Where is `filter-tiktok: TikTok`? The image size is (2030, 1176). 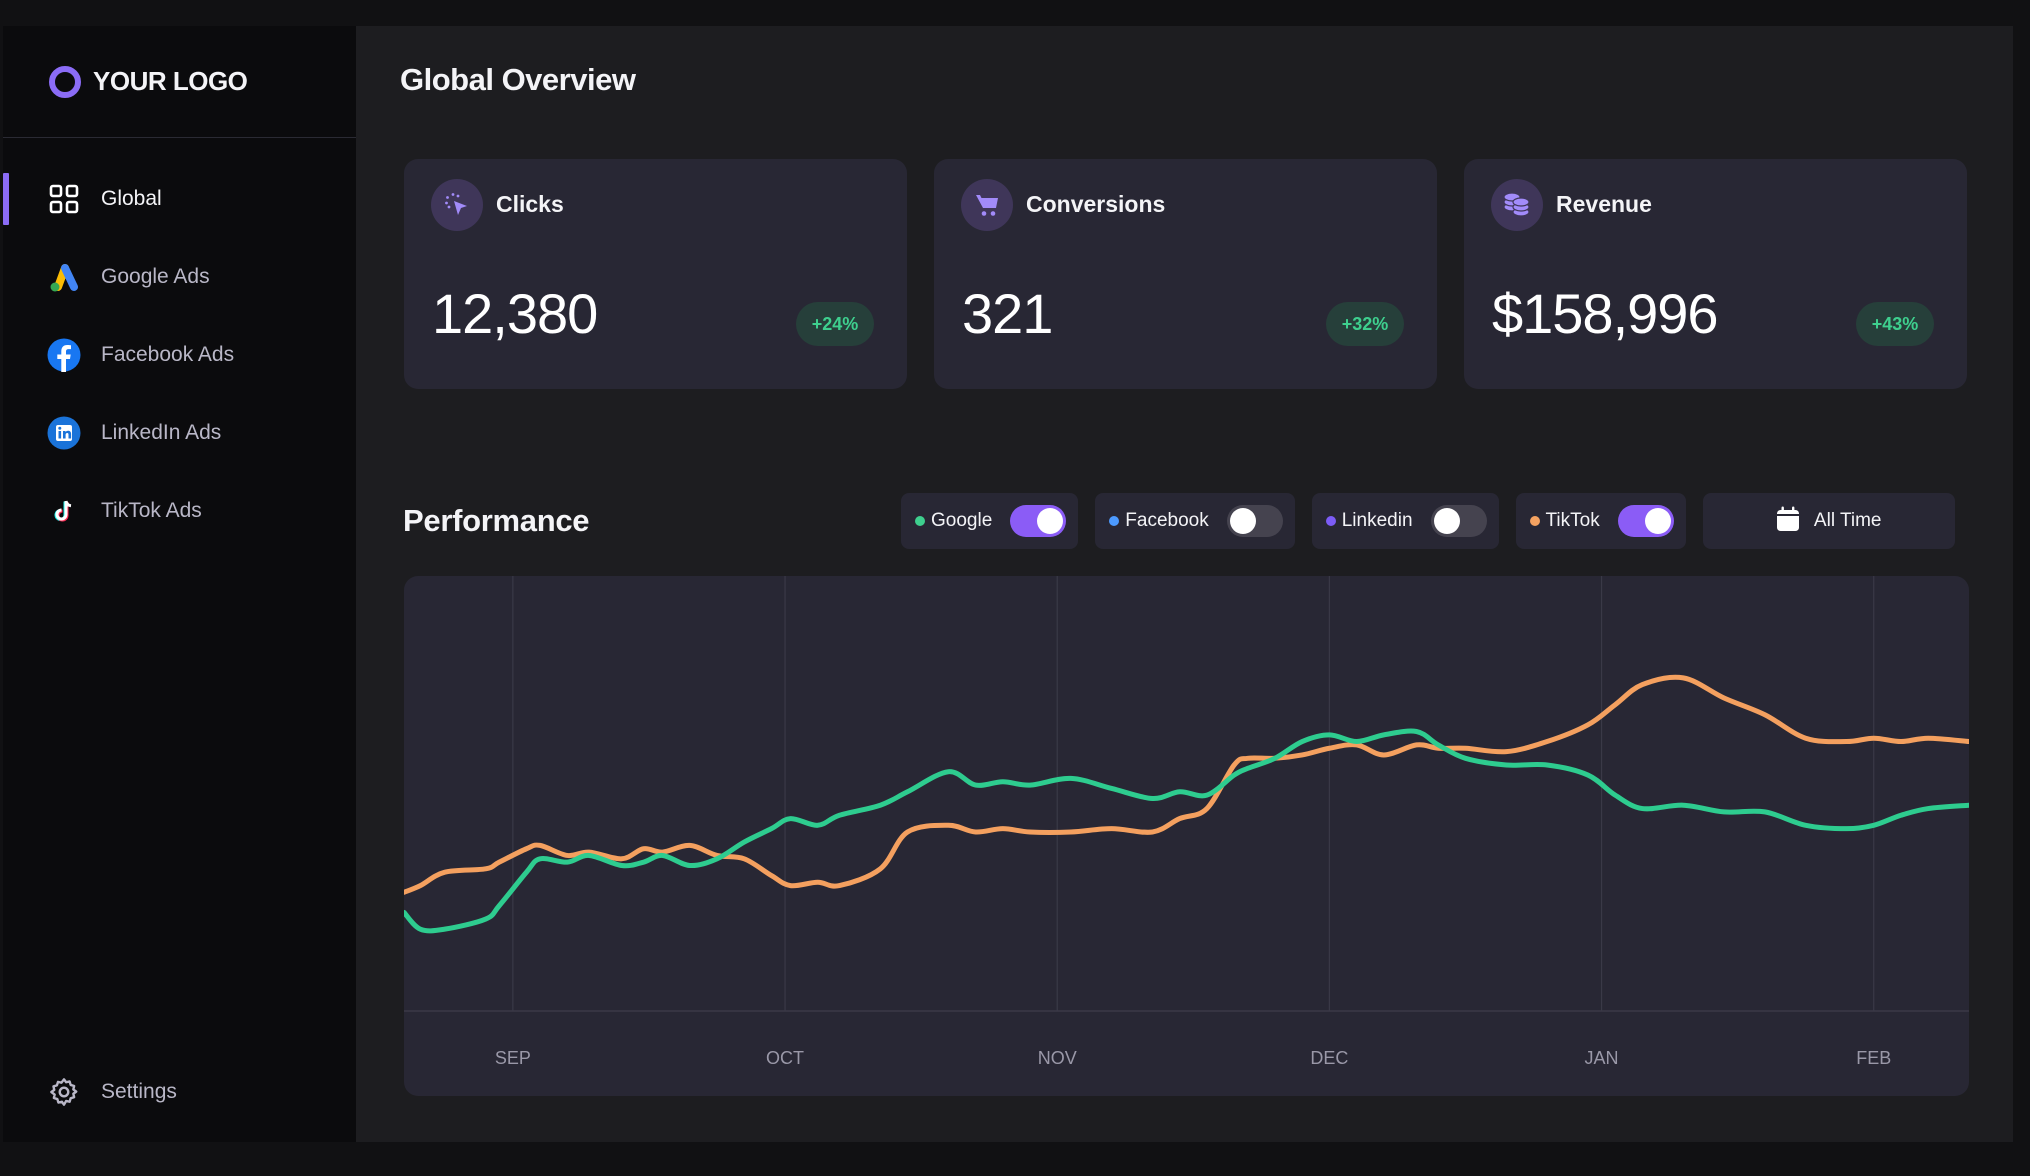
filter-tiktok: TikTok is located at coordinates (1600, 521).